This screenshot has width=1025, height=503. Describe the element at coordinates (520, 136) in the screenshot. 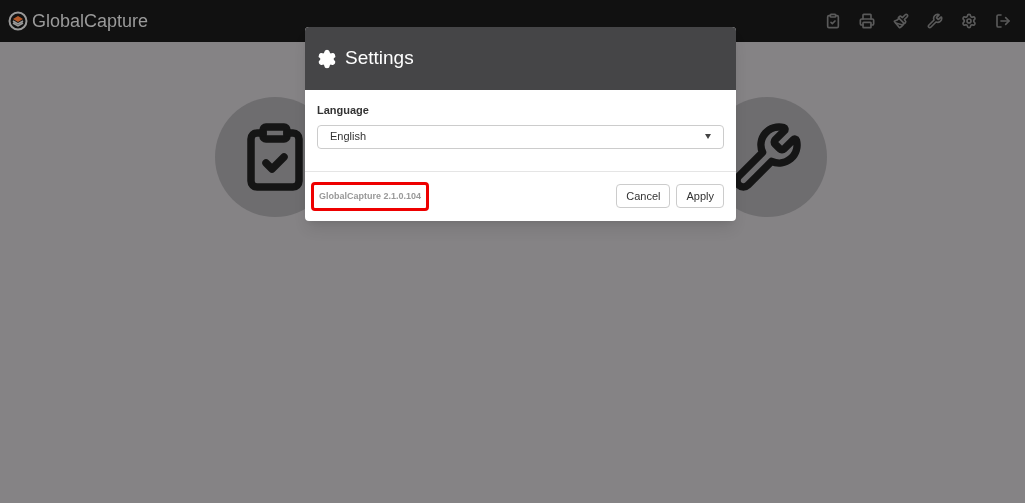

I see `language-select: English` at that location.